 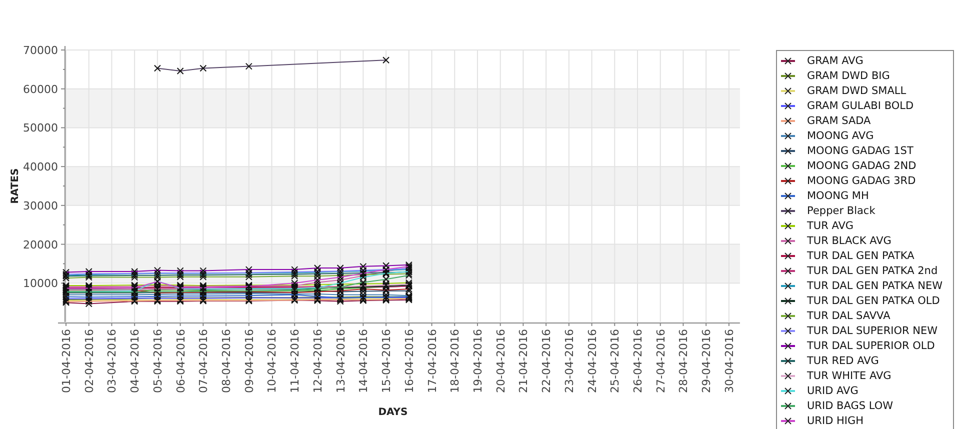 I want to click on legend-label: TUR DAL GEN PATKA OLD, so click(x=873, y=300).